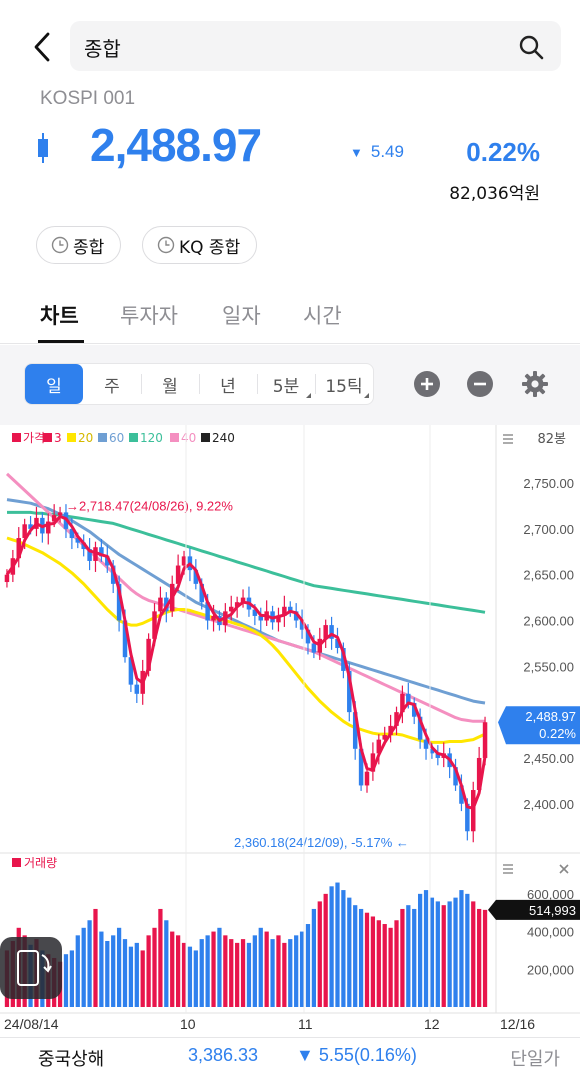 Image resolution: width=580 pixels, height=1074 pixels. What do you see at coordinates (31, 1024) in the screenshot?
I see `x-tick-label: 24/08/14` at bounding box center [31, 1024].